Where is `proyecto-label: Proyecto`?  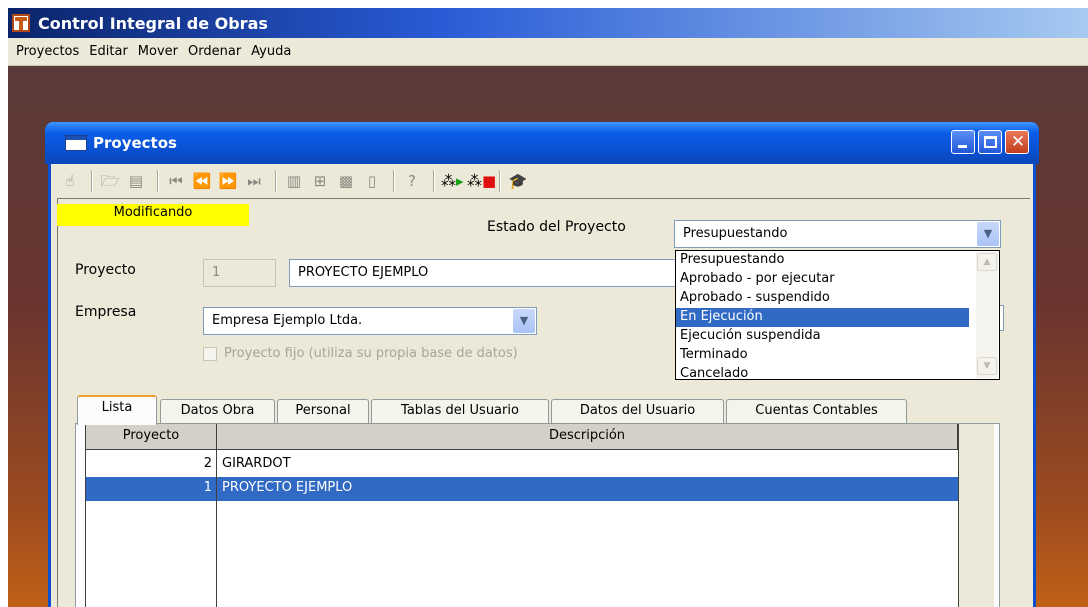
proyecto-label: Proyecto is located at coordinates (105, 270).